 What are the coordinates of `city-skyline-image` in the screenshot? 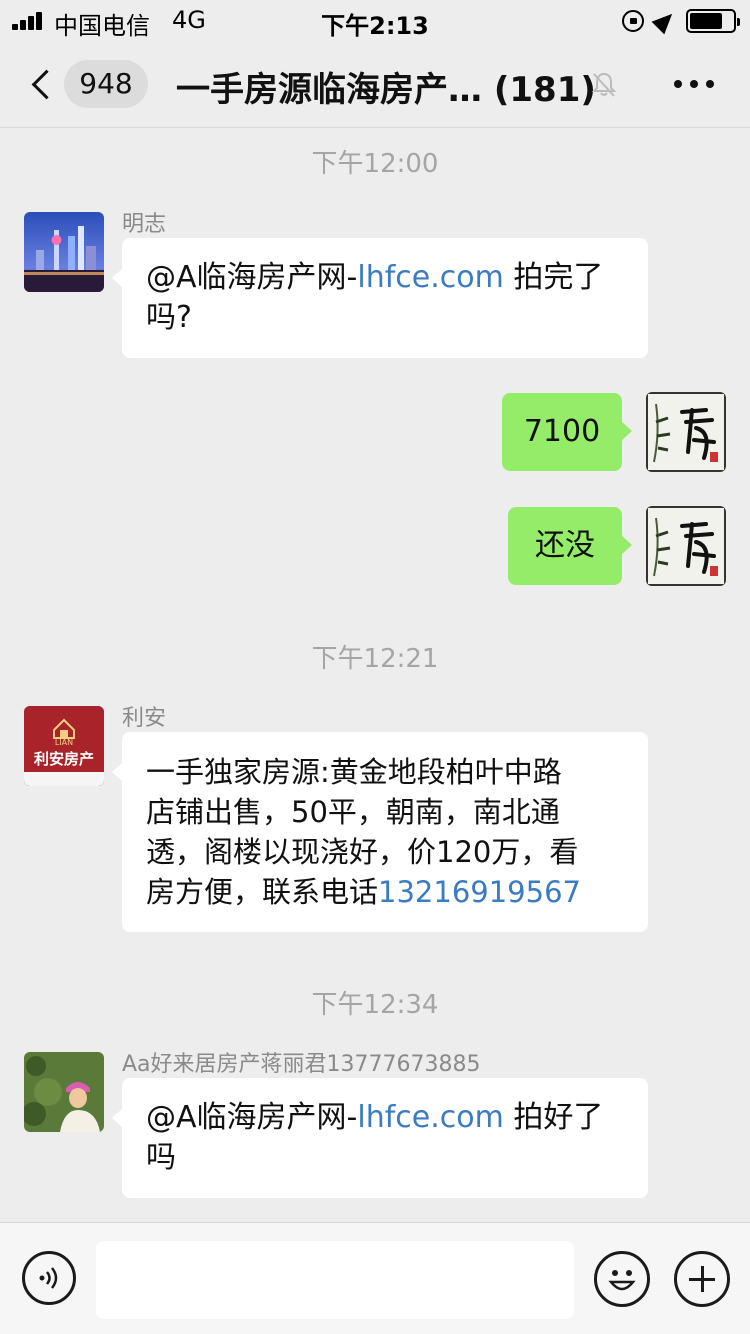 It's located at (64, 252).